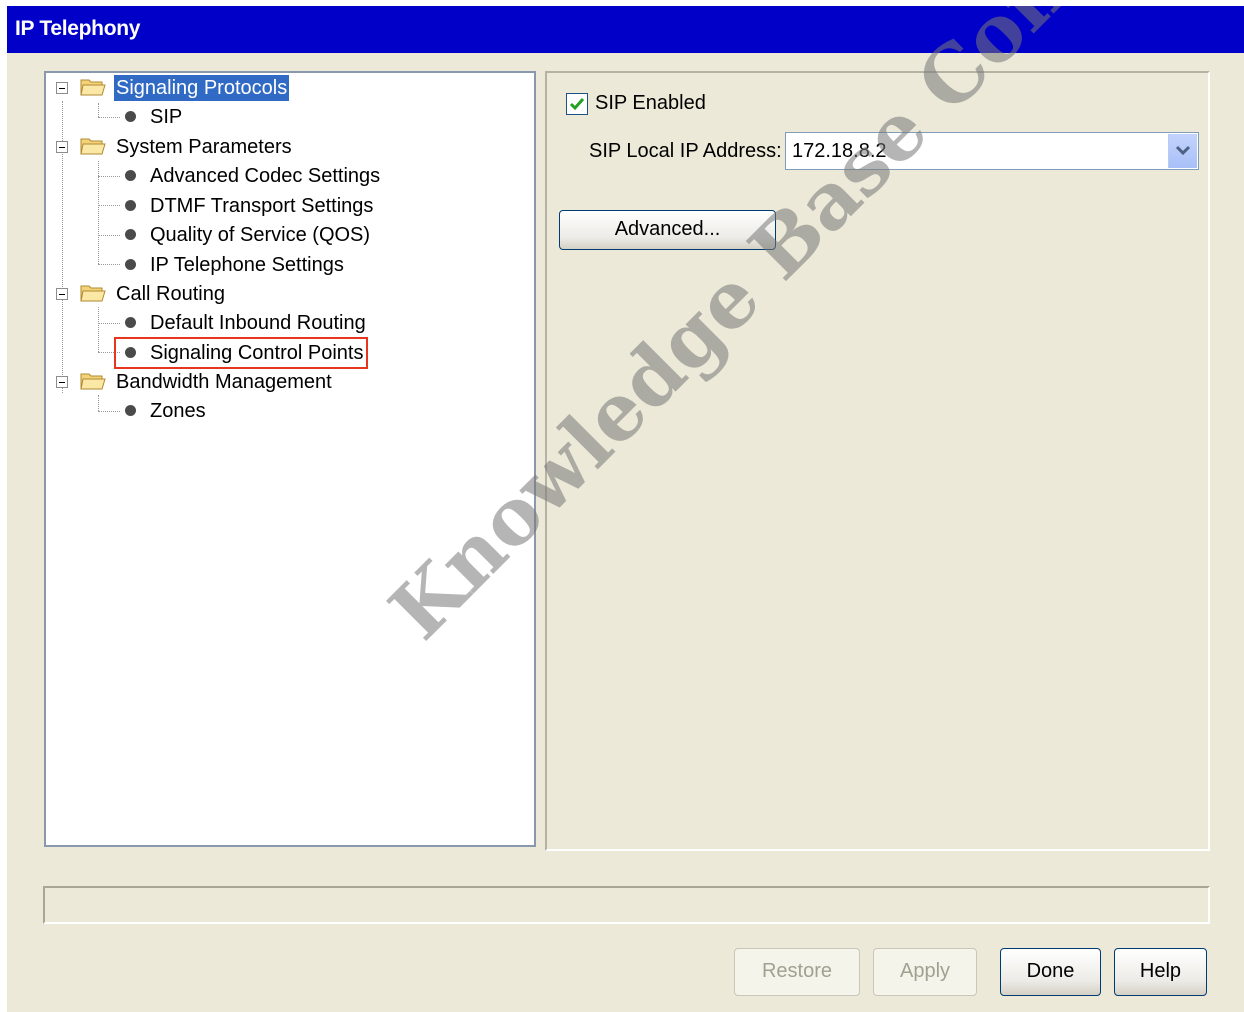  Describe the element at coordinates (260, 235) in the screenshot. I see `tree-item-label: Quality of Service (QOS)` at that location.